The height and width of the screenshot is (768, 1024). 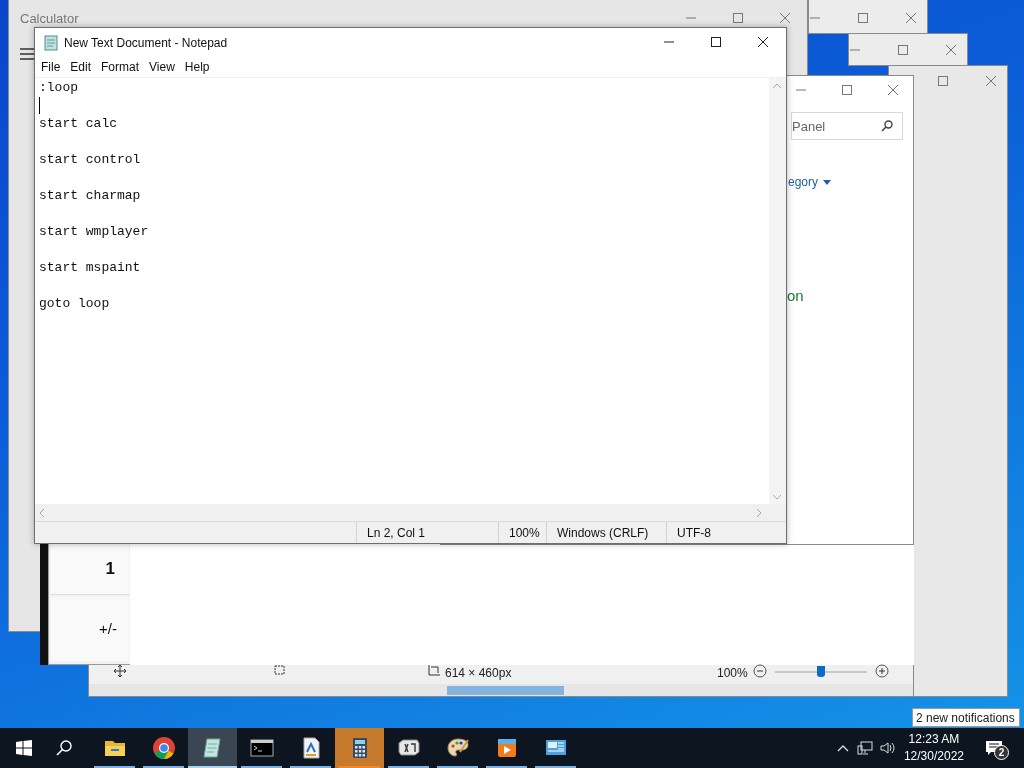 What do you see at coordinates (78, 124) in the screenshot?
I see `text-line: start calc` at bounding box center [78, 124].